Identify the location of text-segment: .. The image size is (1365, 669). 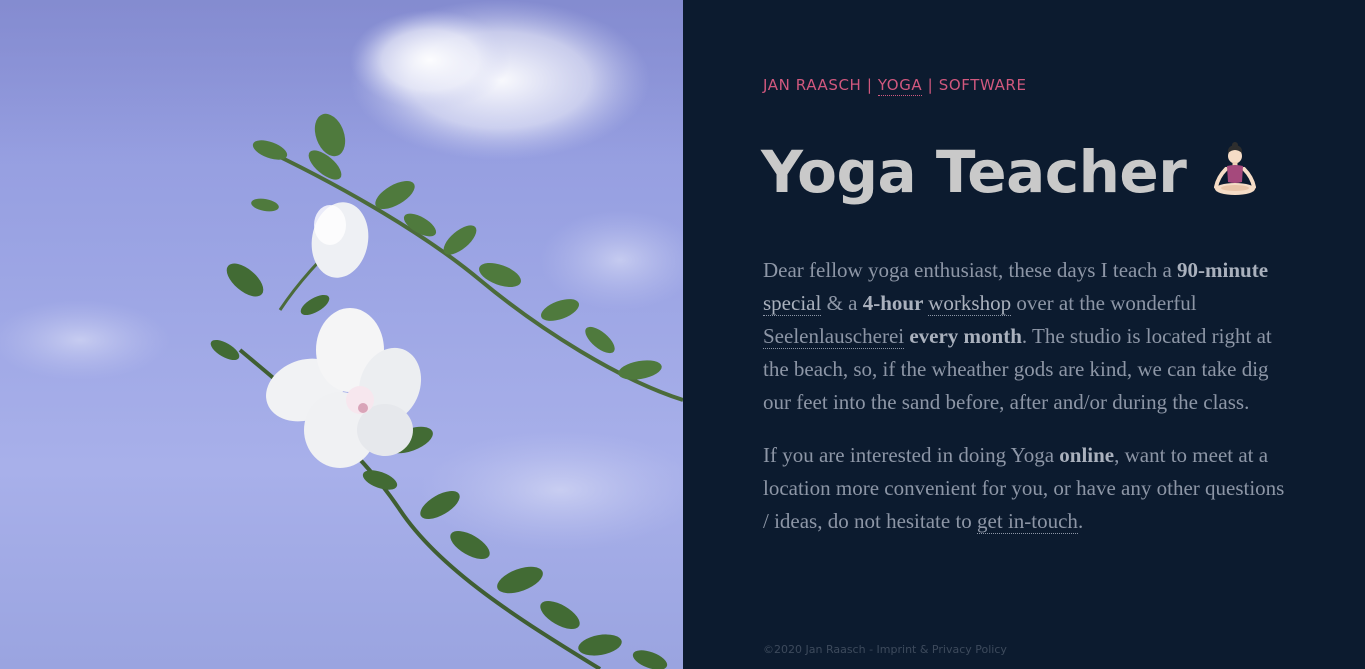
(1080, 521).